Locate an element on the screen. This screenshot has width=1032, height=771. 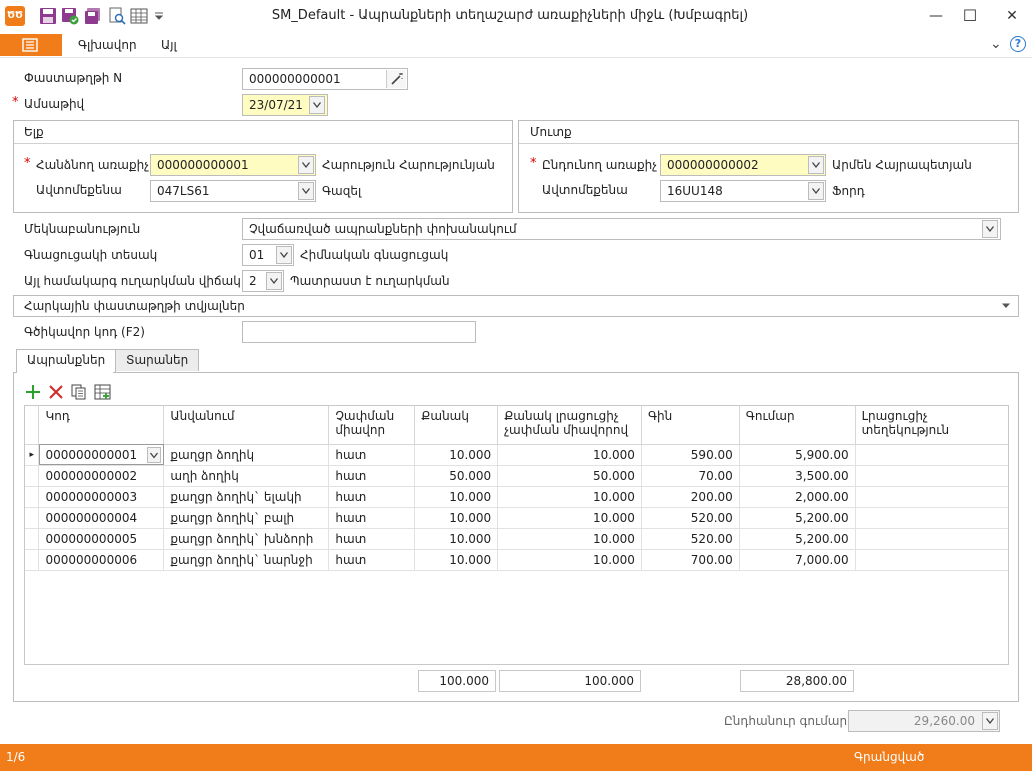
save-icon is located at coordinates (48, 16).